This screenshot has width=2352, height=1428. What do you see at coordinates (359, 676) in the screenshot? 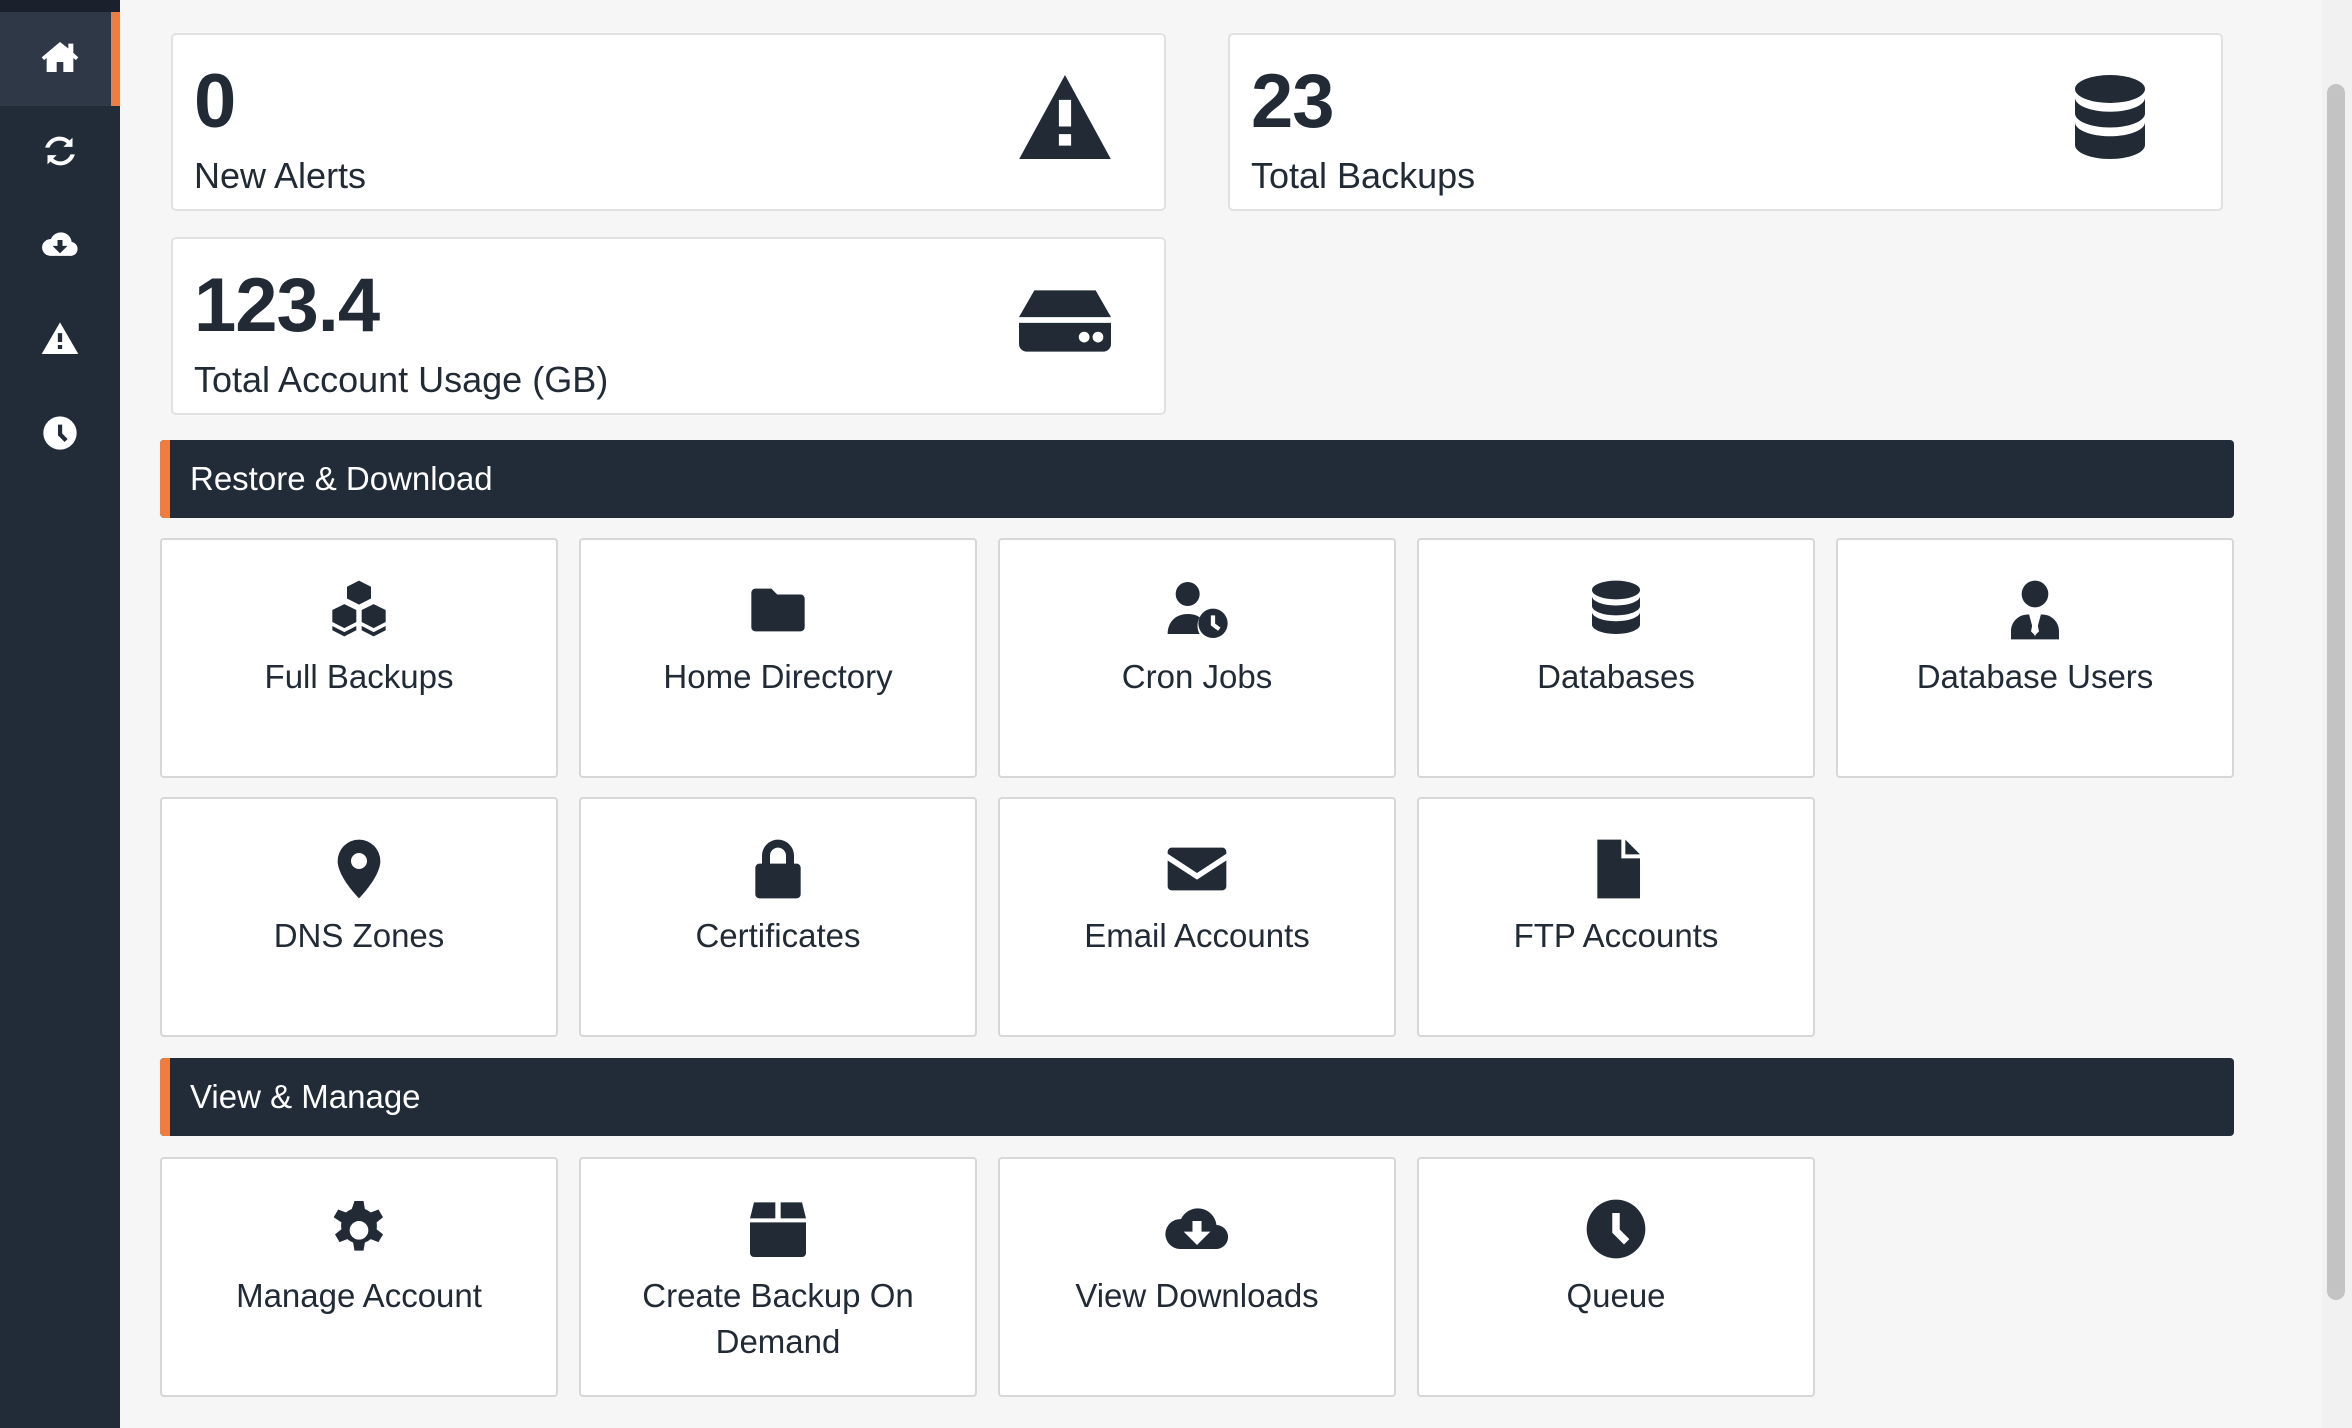
I see `tile-label: Full Backups` at bounding box center [359, 676].